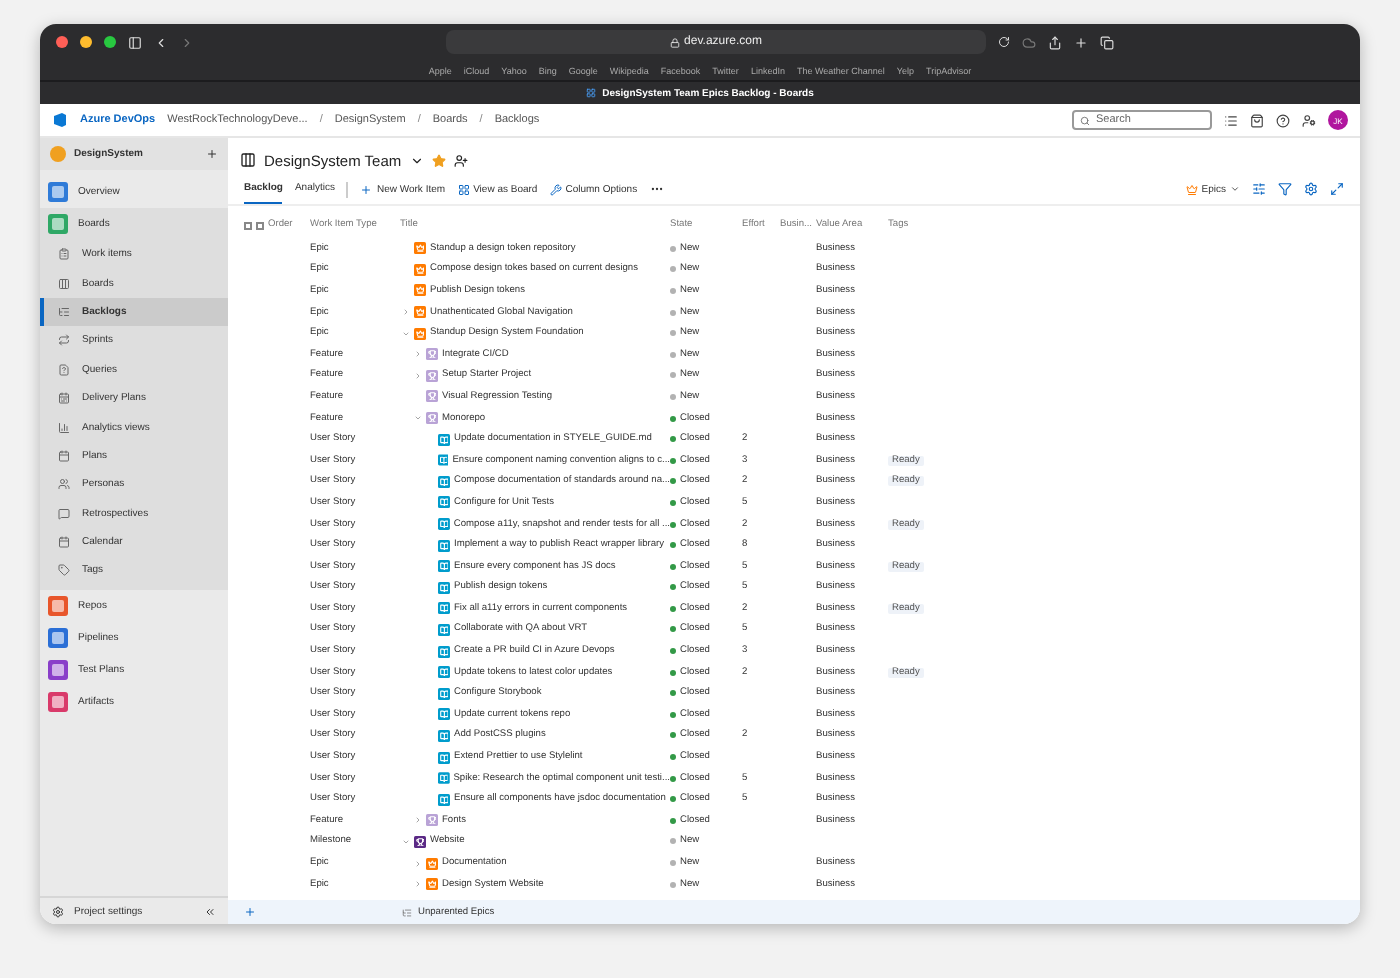  What do you see at coordinates (675, 42) in the screenshot?
I see `lock-icon` at bounding box center [675, 42].